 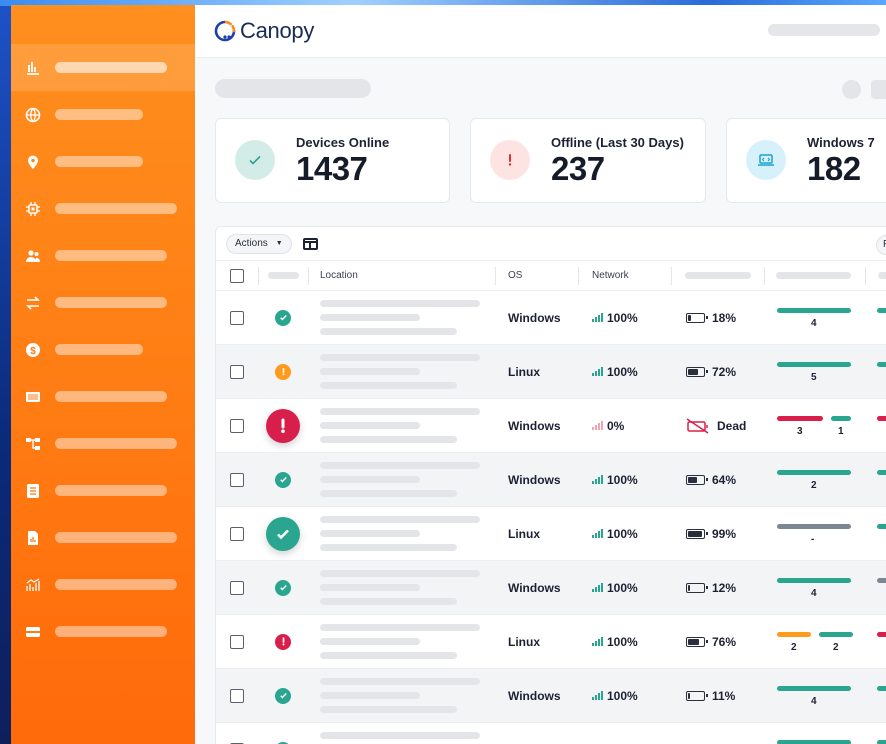 I want to click on alerts-column-placeholder, so click(x=813, y=275).